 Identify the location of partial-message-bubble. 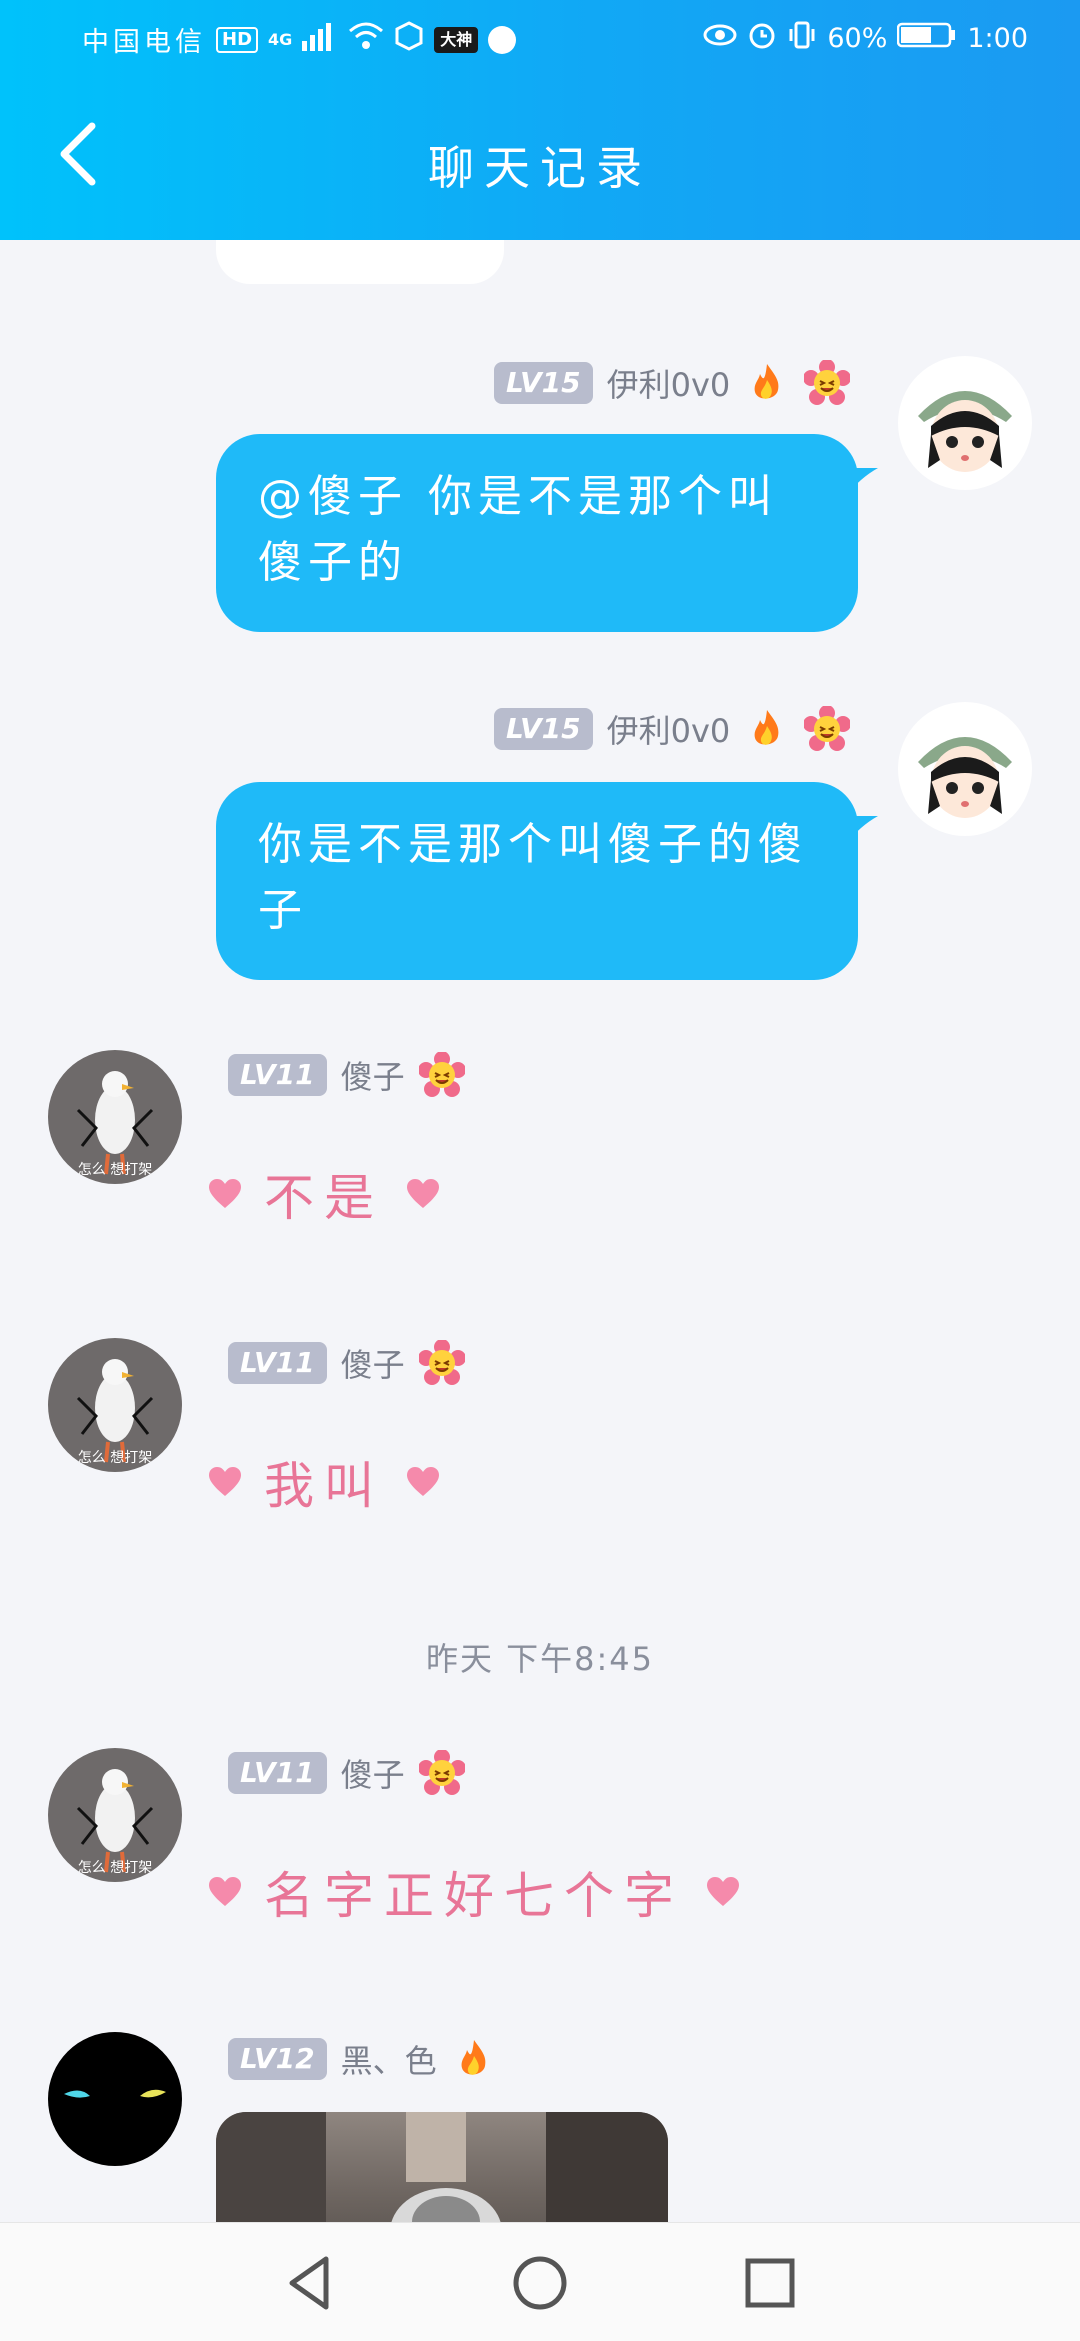
(360, 262).